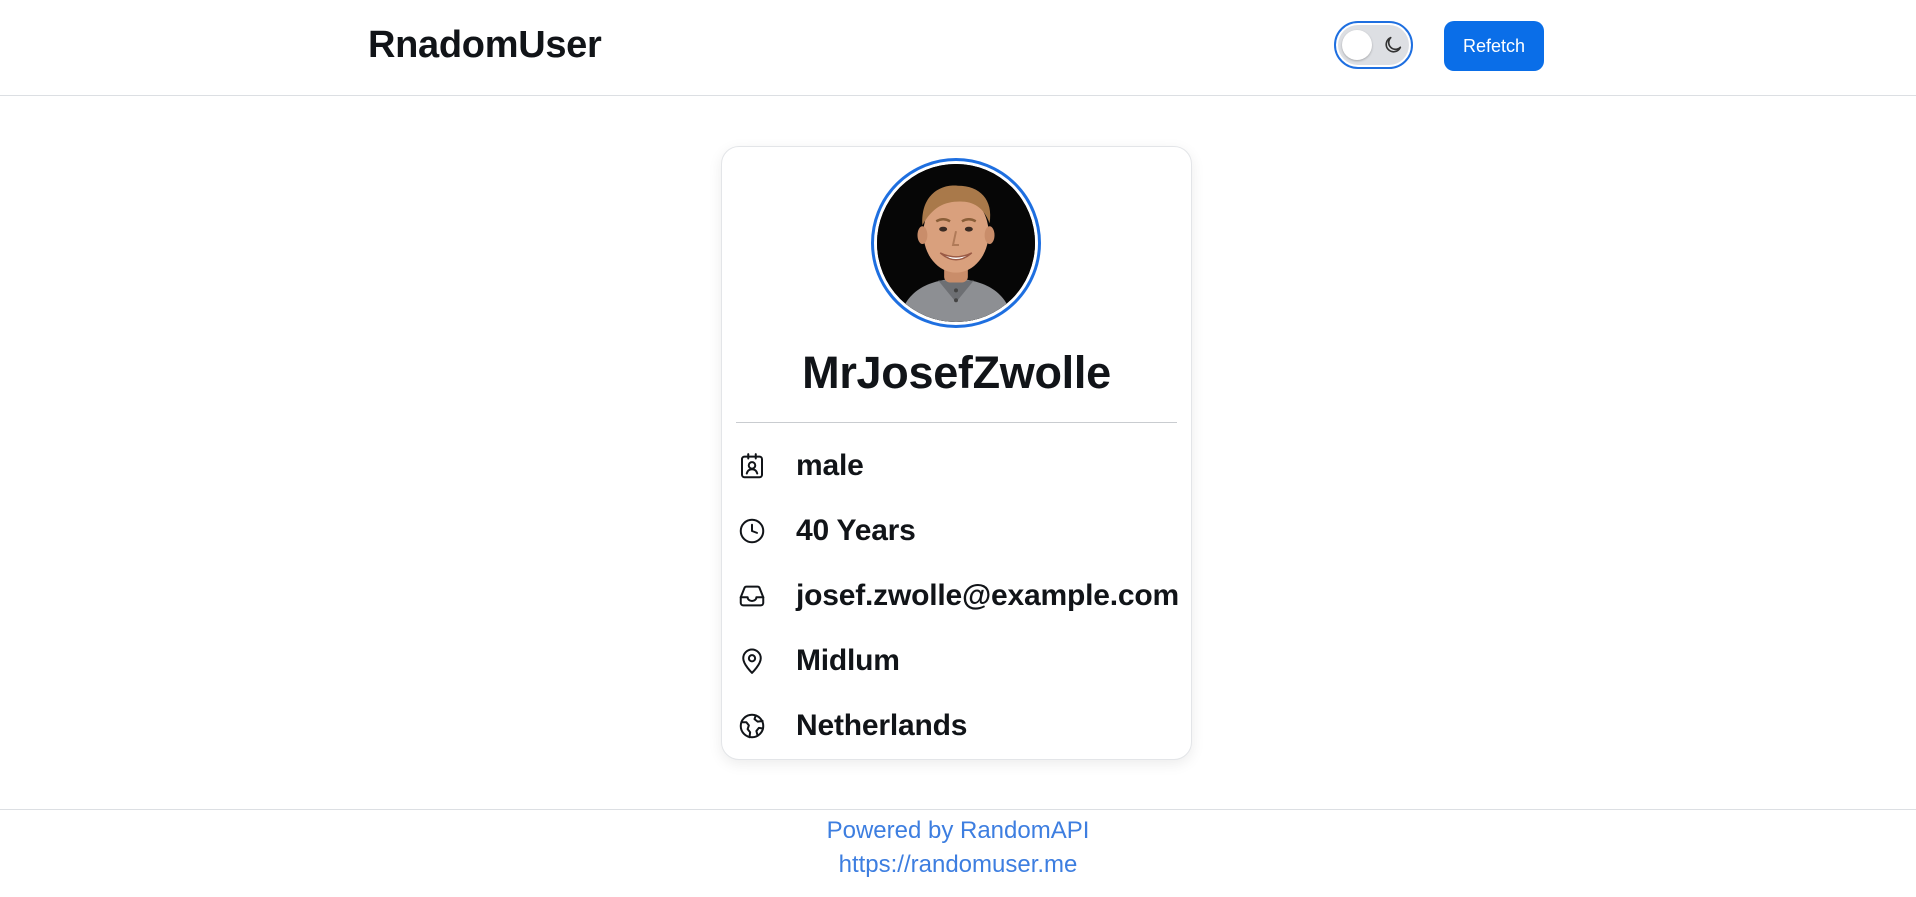 This screenshot has height=897, width=1916. What do you see at coordinates (882, 725) in the screenshot?
I see `detail-country-value: Netherlands` at bounding box center [882, 725].